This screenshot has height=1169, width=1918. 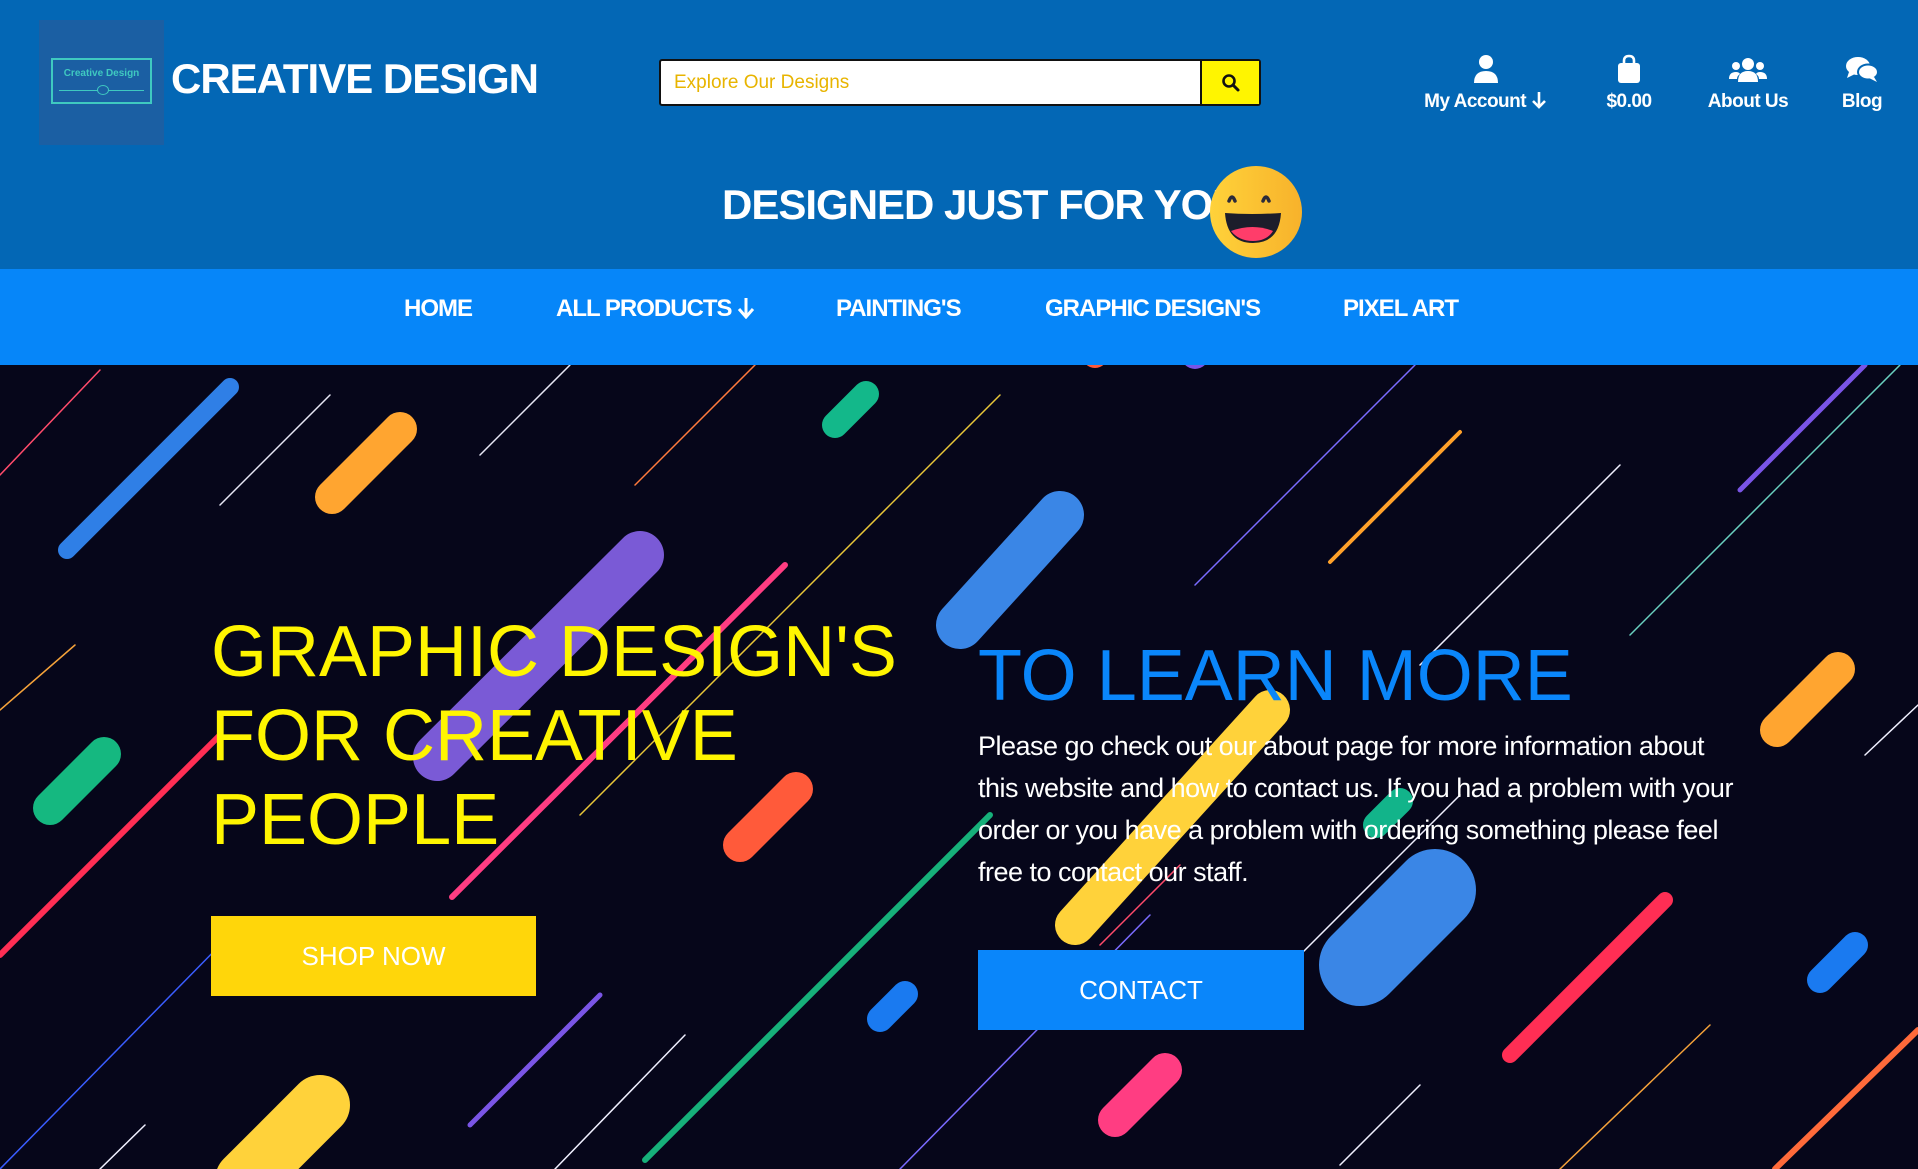 What do you see at coordinates (373, 956) in the screenshot?
I see `shop-now-button: SHOP NOW` at bounding box center [373, 956].